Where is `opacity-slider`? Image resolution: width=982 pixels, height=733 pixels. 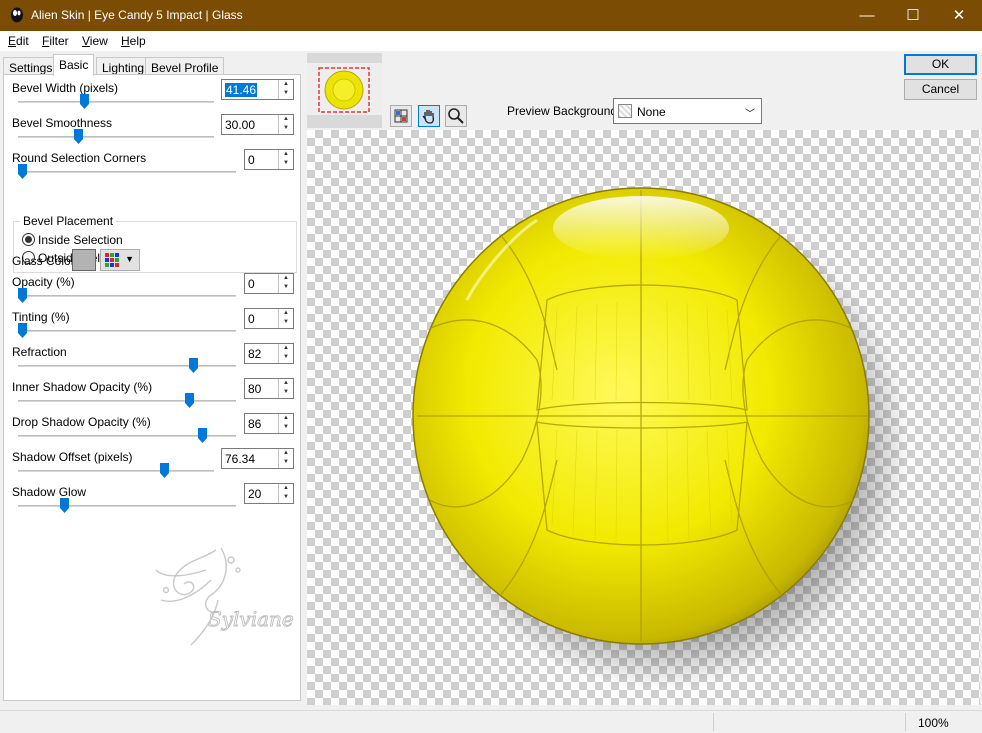 opacity-slider is located at coordinates (127, 296).